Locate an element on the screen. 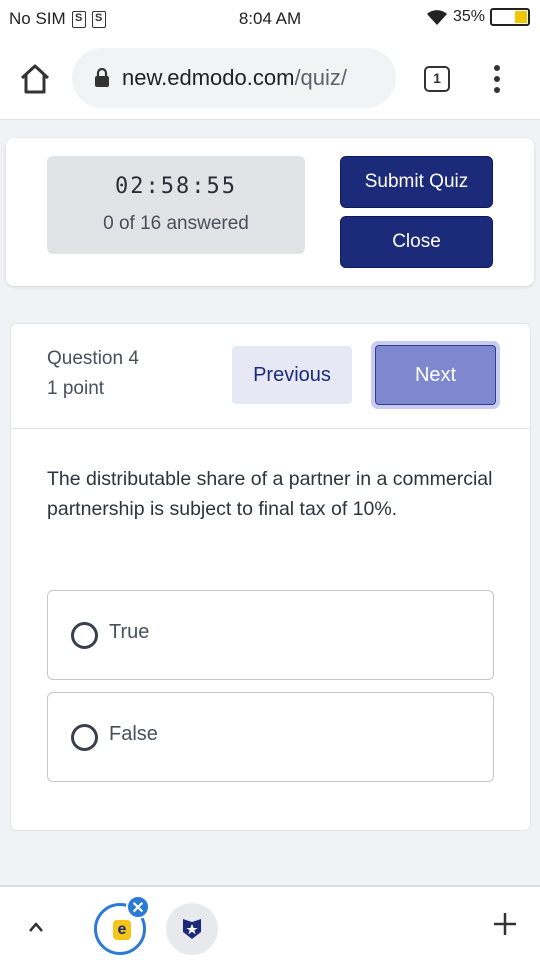  home-icon is located at coordinates (35, 79).